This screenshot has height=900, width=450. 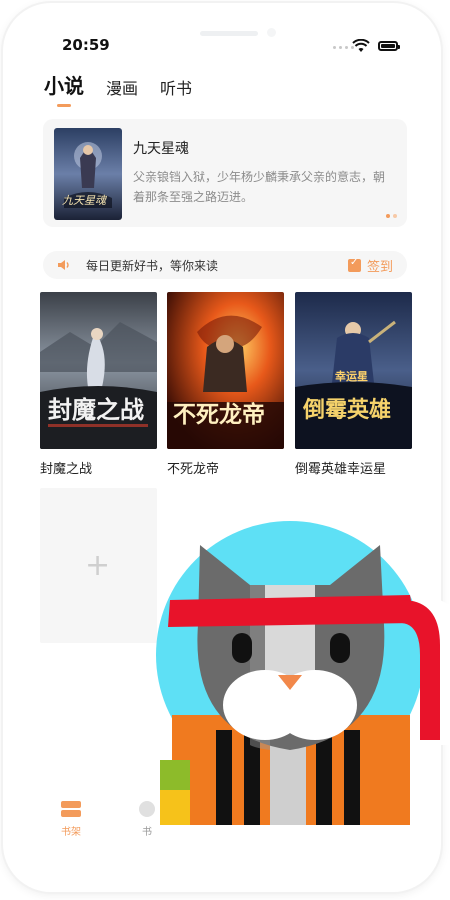 I want to click on wifi-icon, so click(x=361, y=45).